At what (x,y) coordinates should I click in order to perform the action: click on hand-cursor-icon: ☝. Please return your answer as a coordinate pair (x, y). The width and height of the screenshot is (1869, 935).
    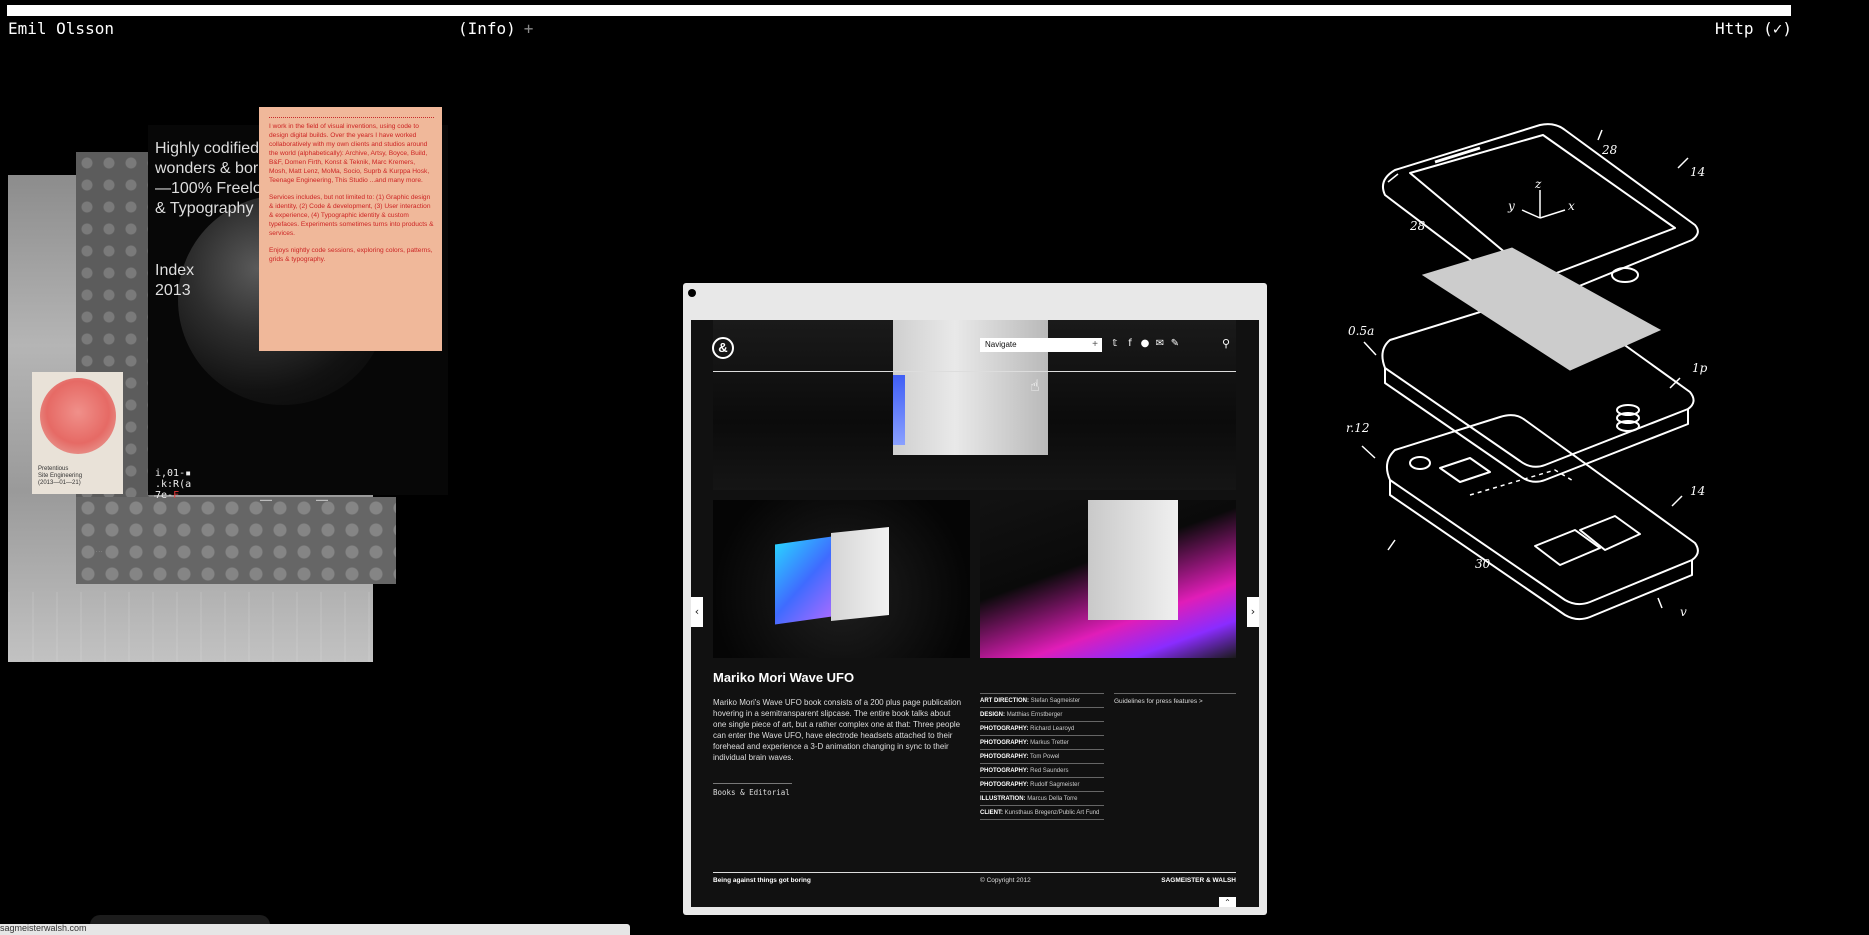
    Looking at the image, I should click on (1035, 385).